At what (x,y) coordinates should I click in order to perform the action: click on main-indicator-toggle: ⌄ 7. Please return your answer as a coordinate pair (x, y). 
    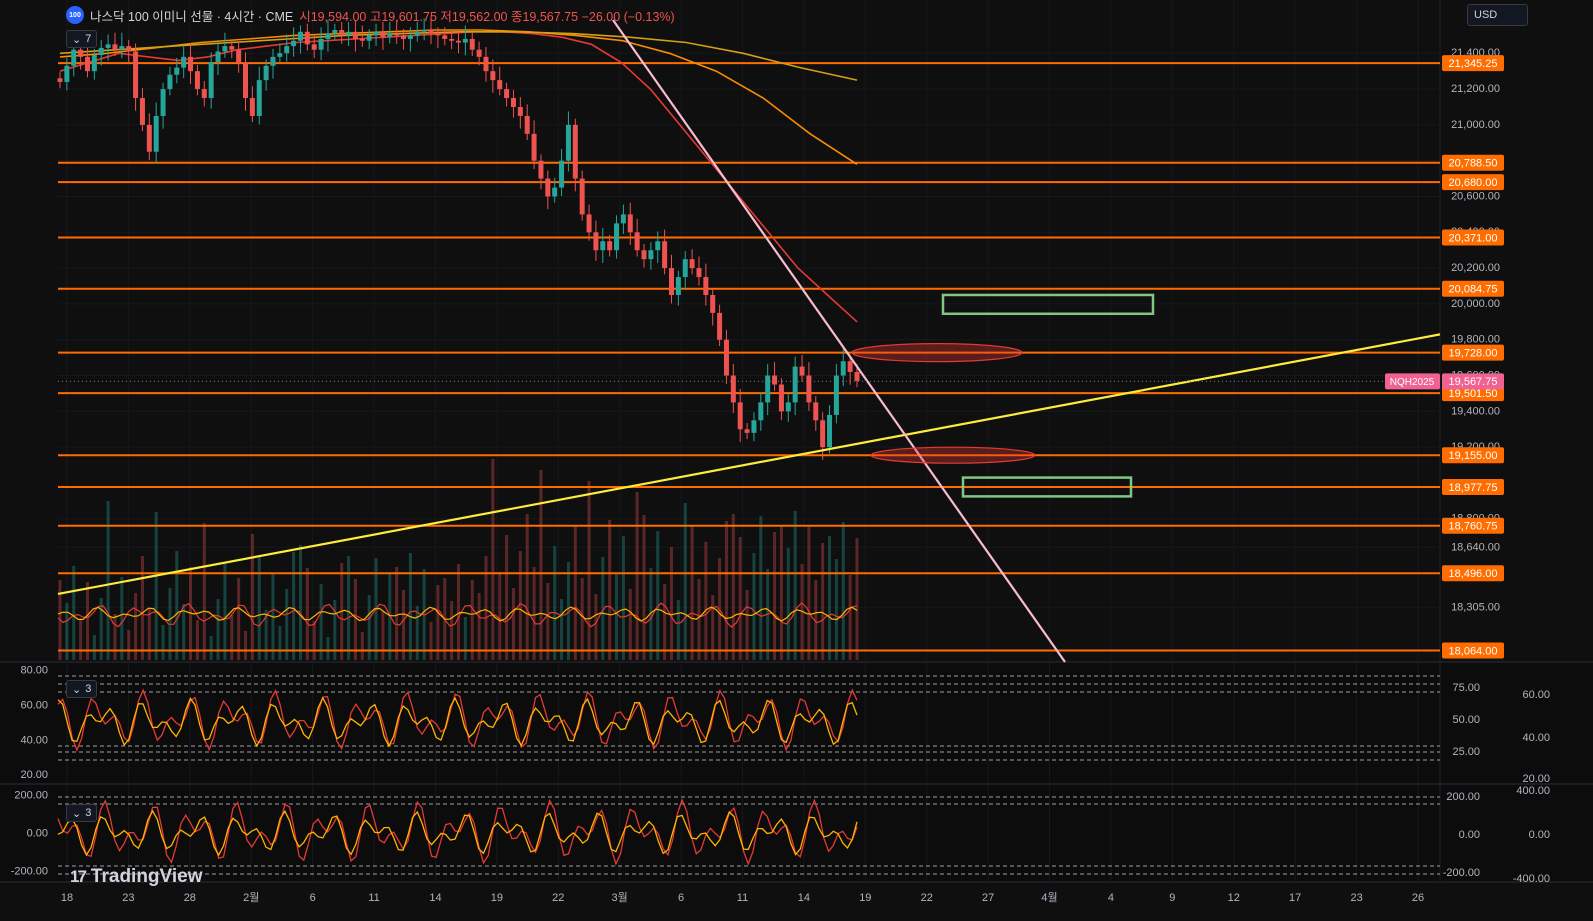
    Looking at the image, I should click on (82, 39).